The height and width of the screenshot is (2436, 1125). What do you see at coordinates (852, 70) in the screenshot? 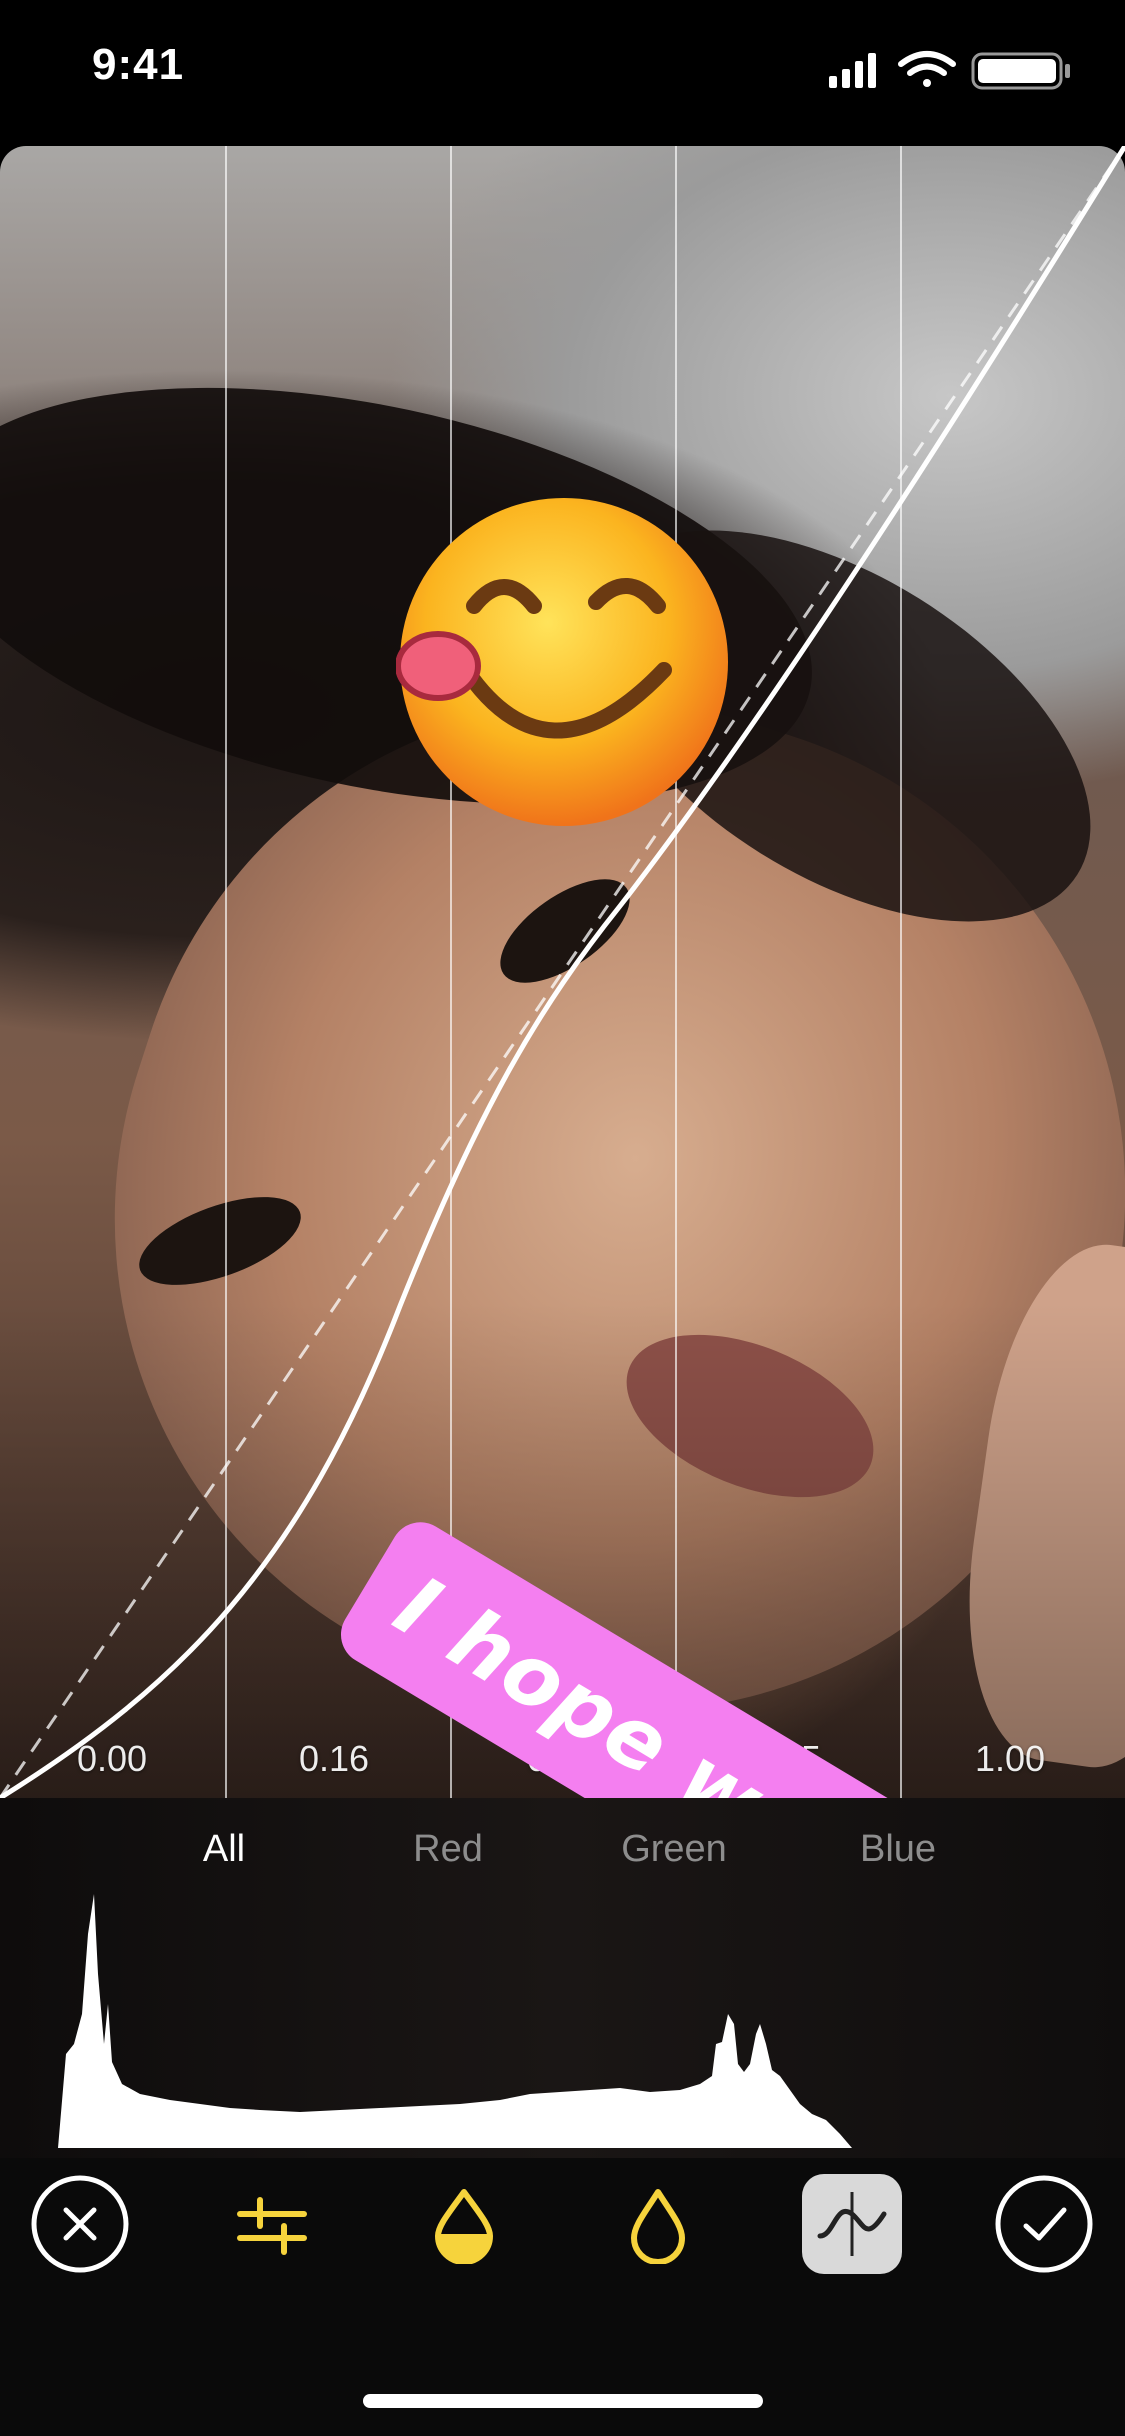
I see `signal-icon` at bounding box center [852, 70].